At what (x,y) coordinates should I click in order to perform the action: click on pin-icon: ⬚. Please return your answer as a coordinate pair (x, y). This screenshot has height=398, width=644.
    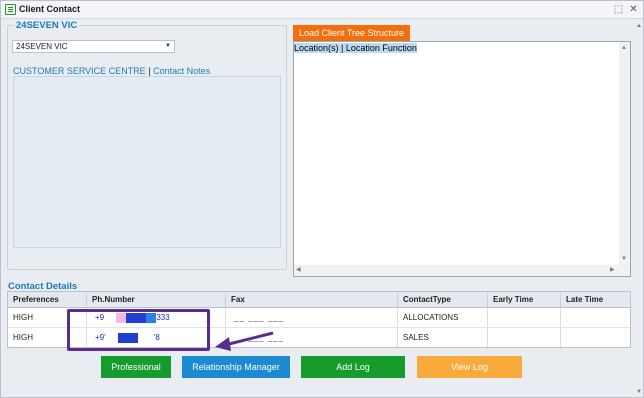
    Looking at the image, I should click on (618, 9).